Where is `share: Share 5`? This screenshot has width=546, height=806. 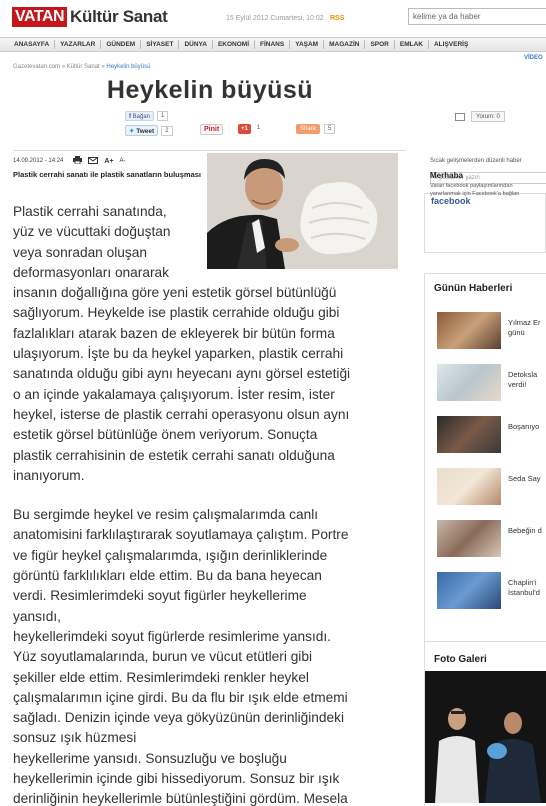
share: Share 5 is located at coordinates (316, 129).